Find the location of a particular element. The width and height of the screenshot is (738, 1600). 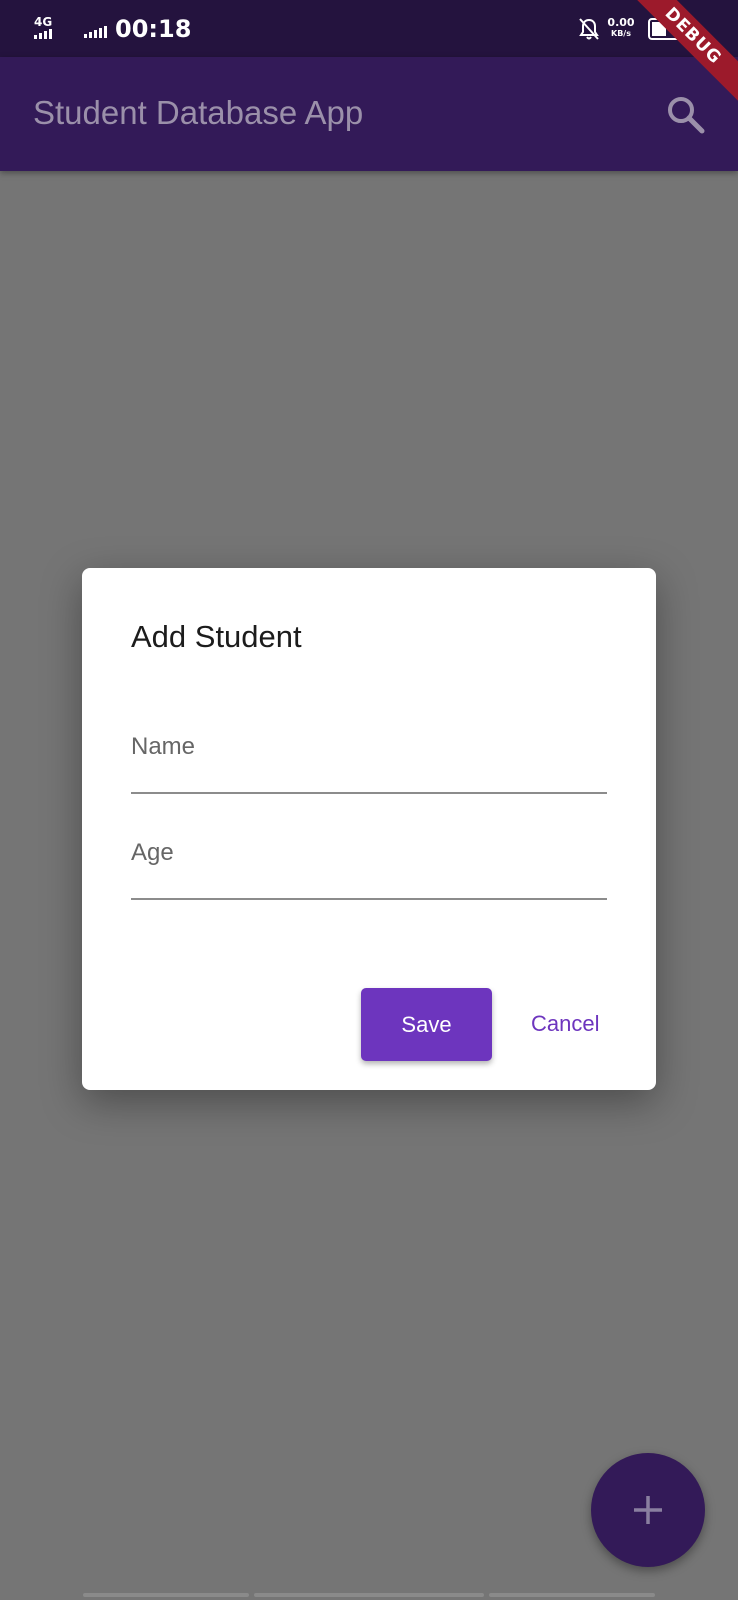

mobile-signal-4g: 4G is located at coordinates (52, 29).